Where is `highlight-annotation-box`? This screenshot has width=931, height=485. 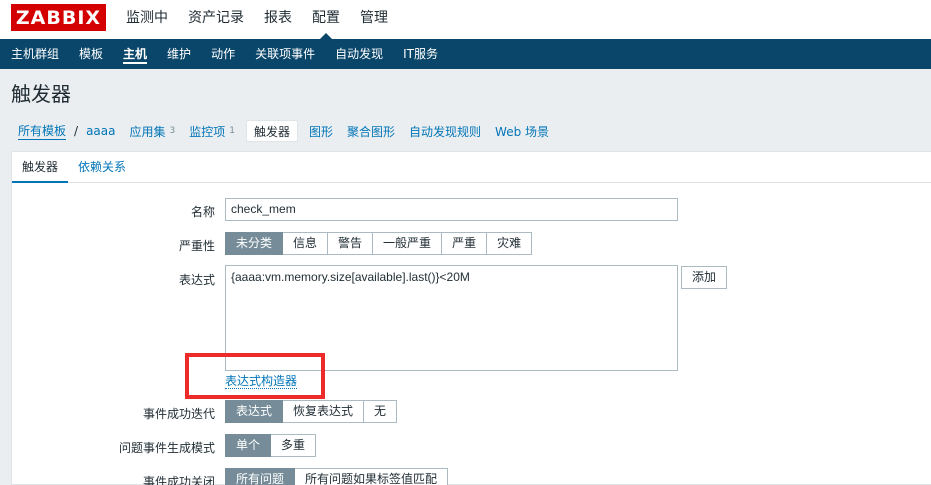 highlight-annotation-box is located at coordinates (255, 376).